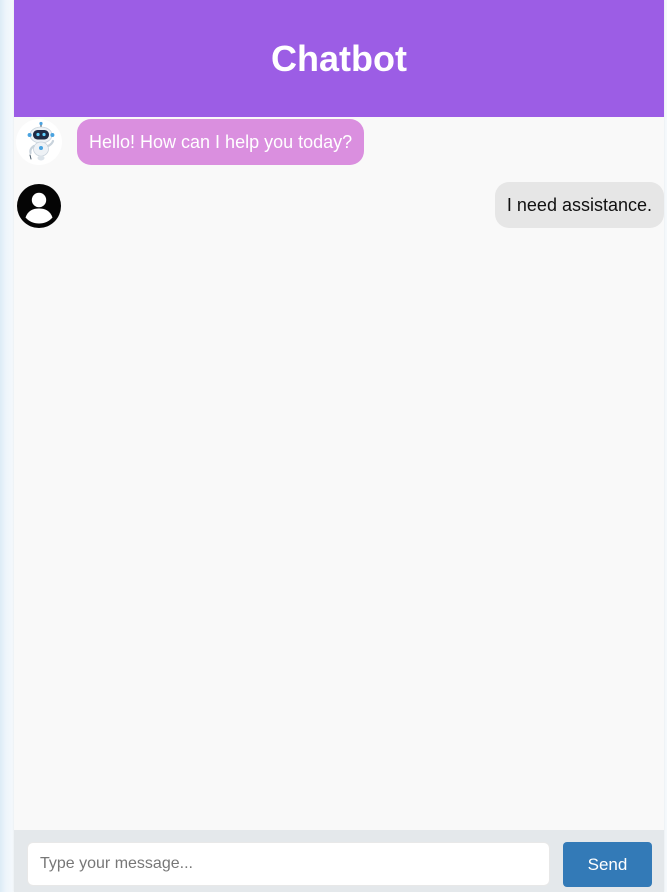  Describe the element at coordinates (39, 206) in the screenshot. I see `user-avatar-icon` at that location.